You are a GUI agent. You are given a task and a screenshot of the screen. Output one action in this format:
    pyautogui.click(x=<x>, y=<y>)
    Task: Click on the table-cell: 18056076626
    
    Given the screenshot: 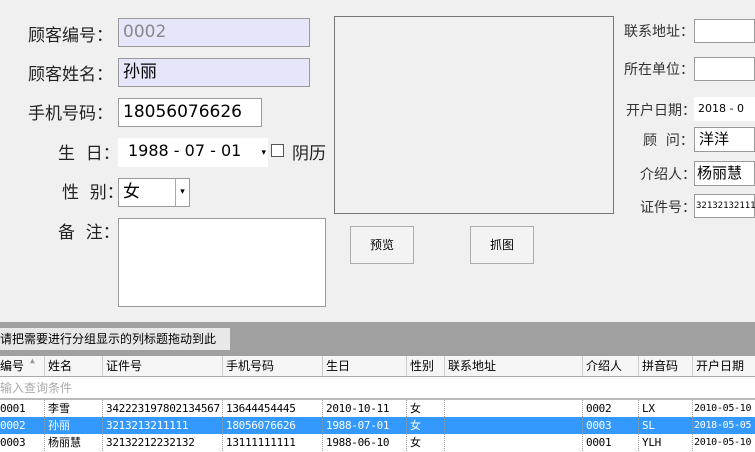 What is the action you would take?
    pyautogui.click(x=272, y=425)
    